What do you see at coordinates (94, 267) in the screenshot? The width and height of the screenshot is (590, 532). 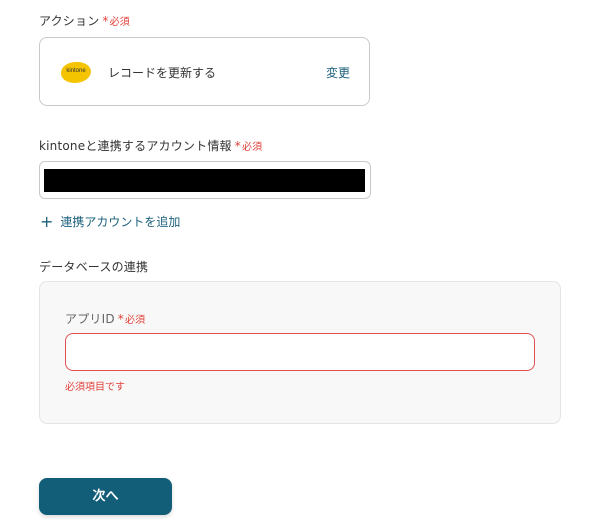 I see `database-label: データベースの連携` at bounding box center [94, 267].